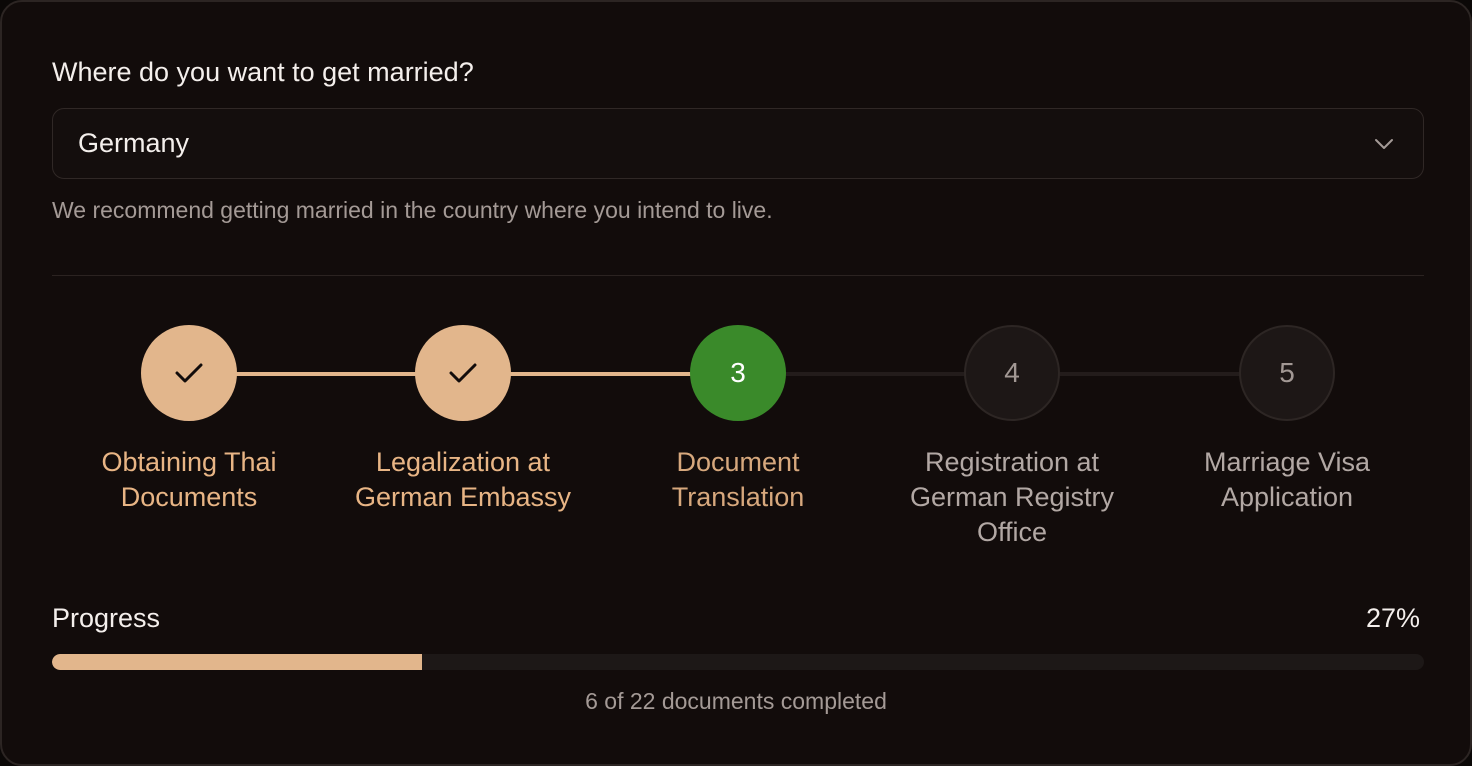  I want to click on step-3-circle: 3, so click(738, 373).